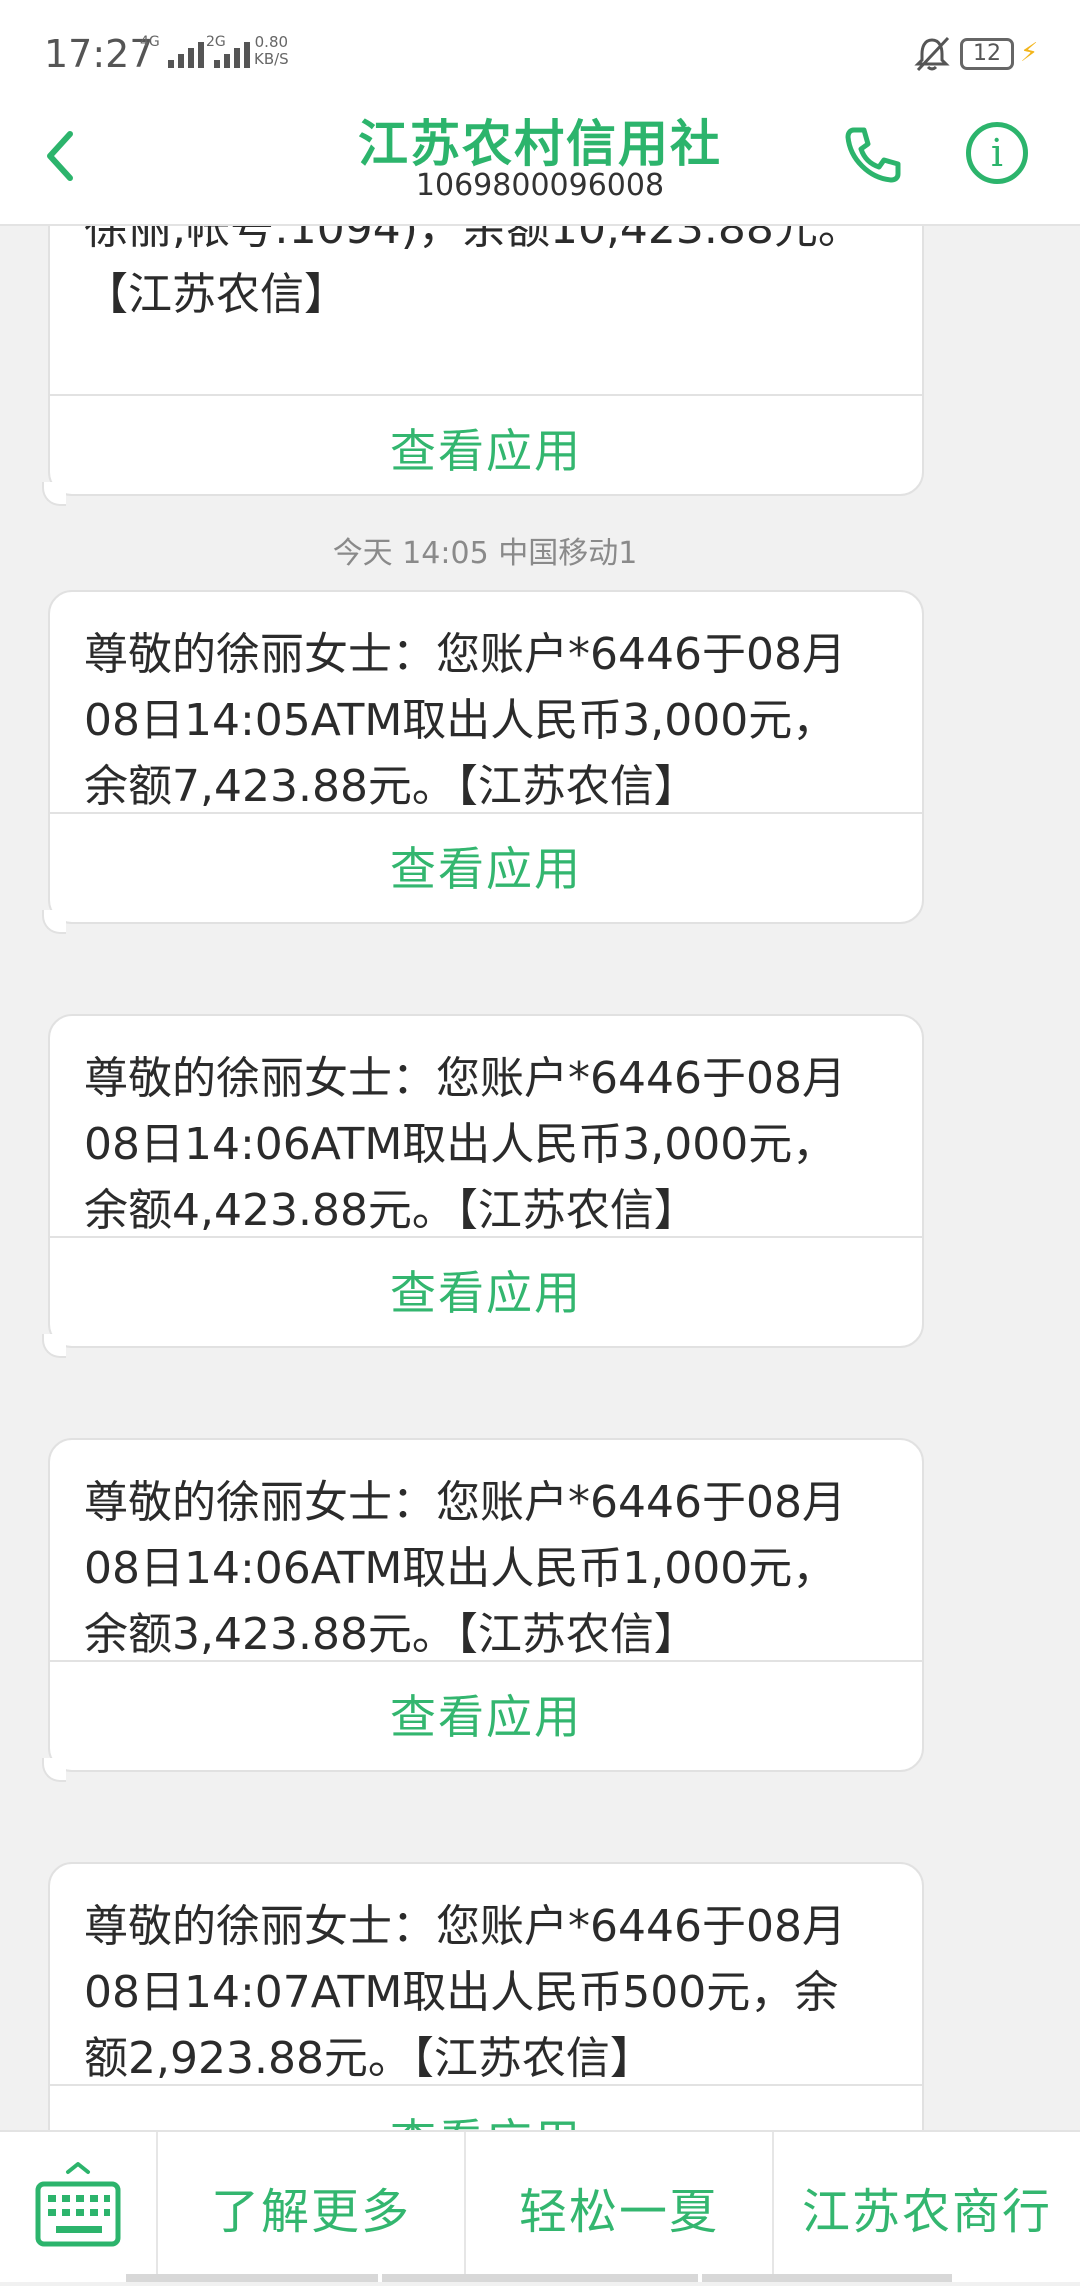 Image resolution: width=1080 pixels, height=2286 pixels. I want to click on info-icon: i, so click(997, 153).